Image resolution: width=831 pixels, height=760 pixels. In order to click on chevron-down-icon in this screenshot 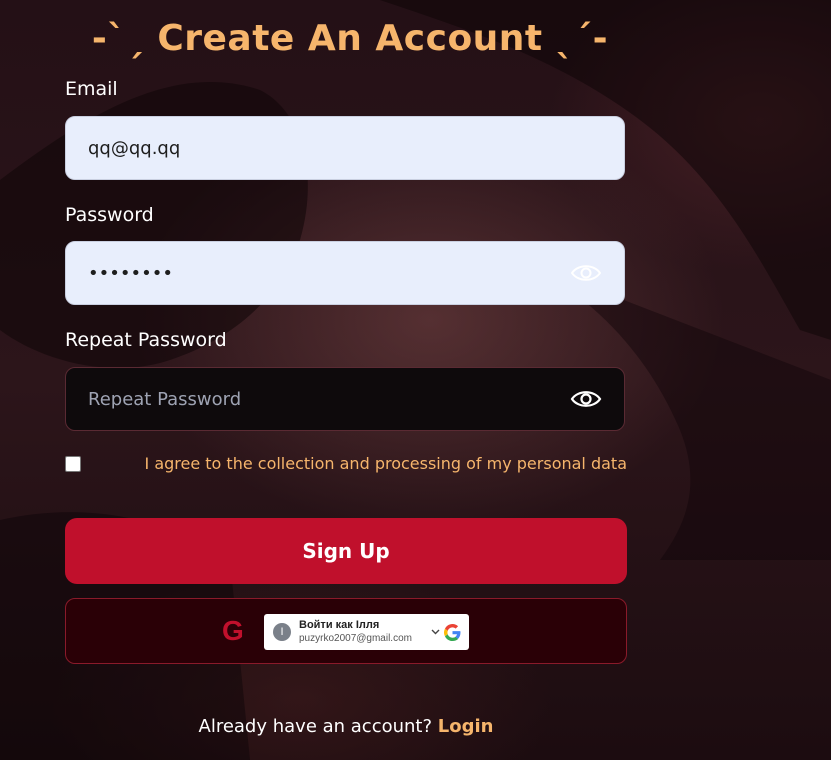, I will do `click(435, 632)`.